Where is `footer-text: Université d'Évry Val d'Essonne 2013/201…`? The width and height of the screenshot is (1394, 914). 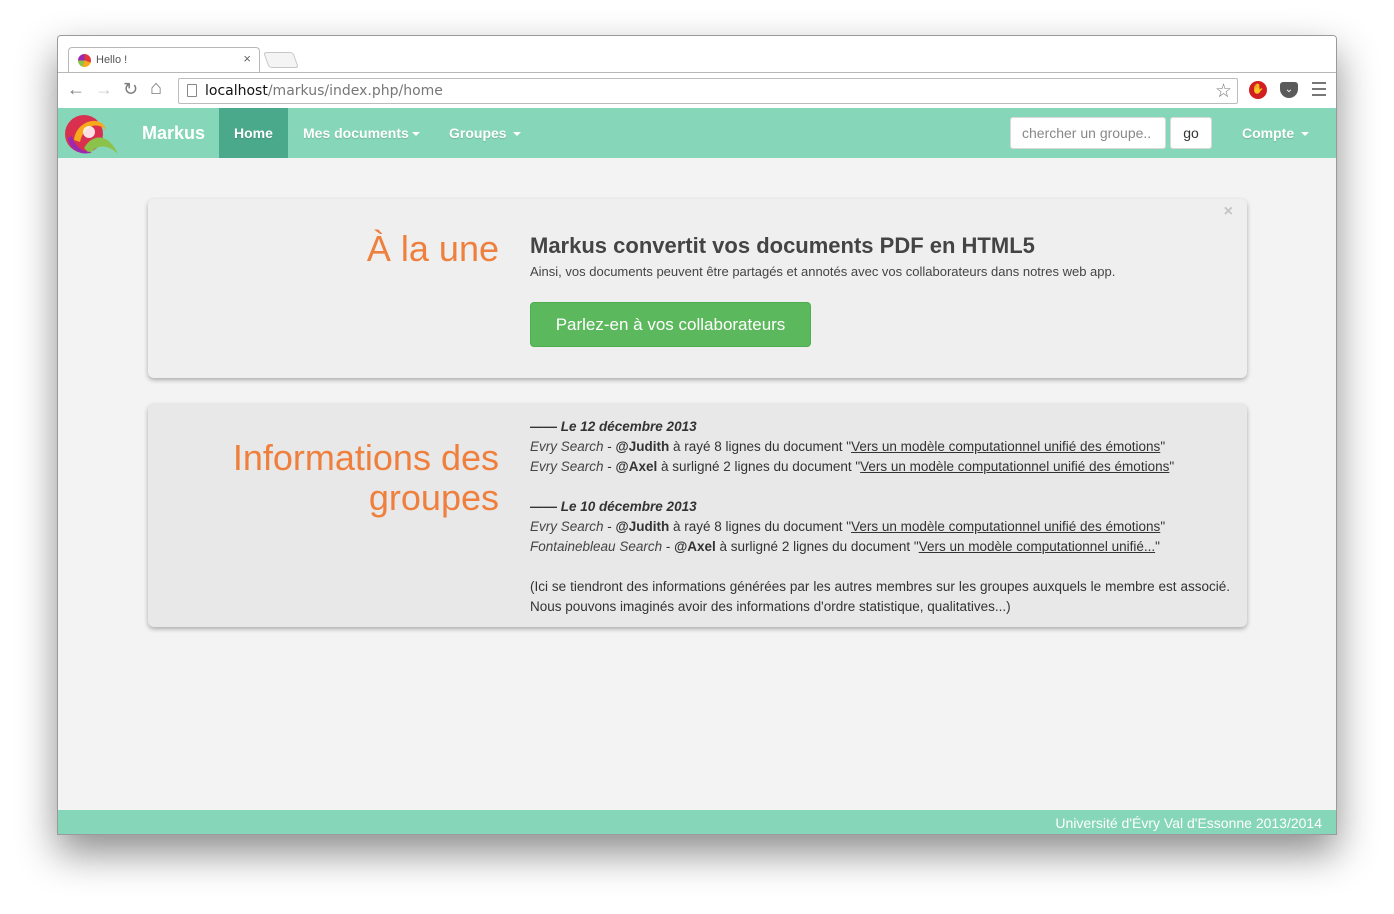
footer-text: Université d'Évry Val d'Essonne 2013/201… is located at coordinates (1188, 823).